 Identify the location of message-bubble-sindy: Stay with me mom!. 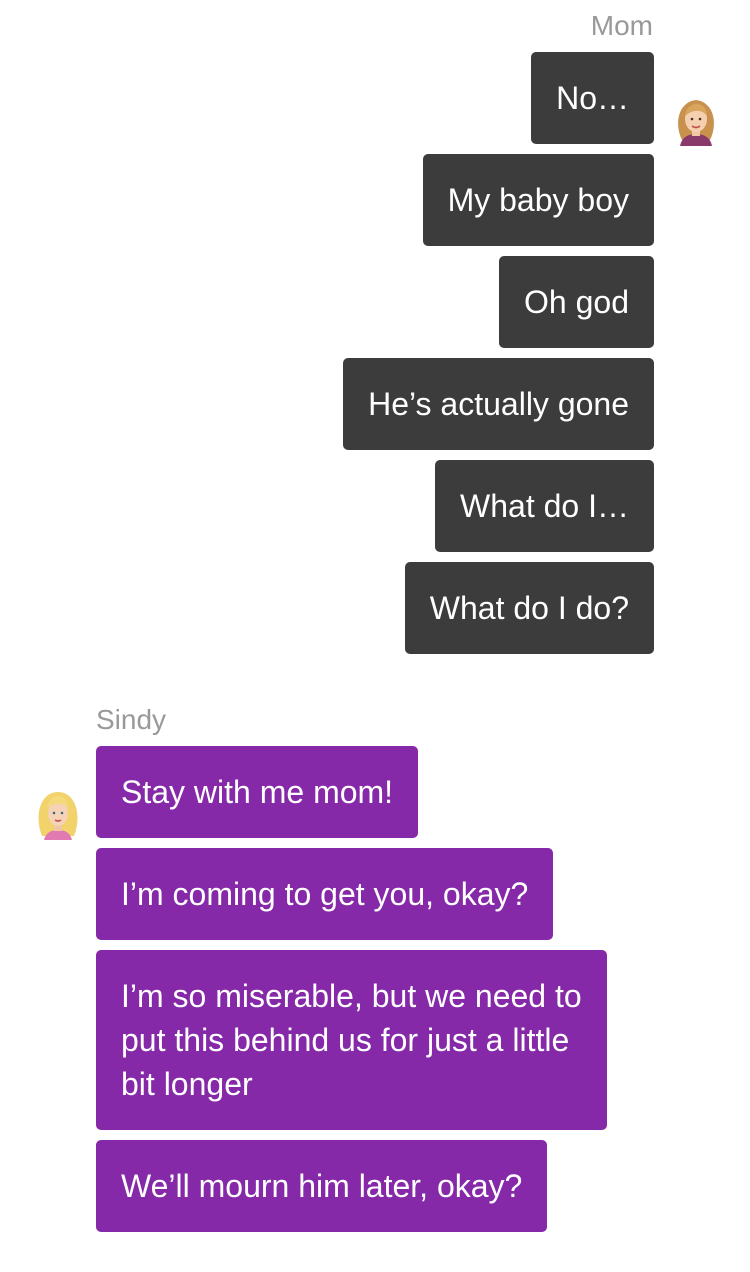
(257, 792).